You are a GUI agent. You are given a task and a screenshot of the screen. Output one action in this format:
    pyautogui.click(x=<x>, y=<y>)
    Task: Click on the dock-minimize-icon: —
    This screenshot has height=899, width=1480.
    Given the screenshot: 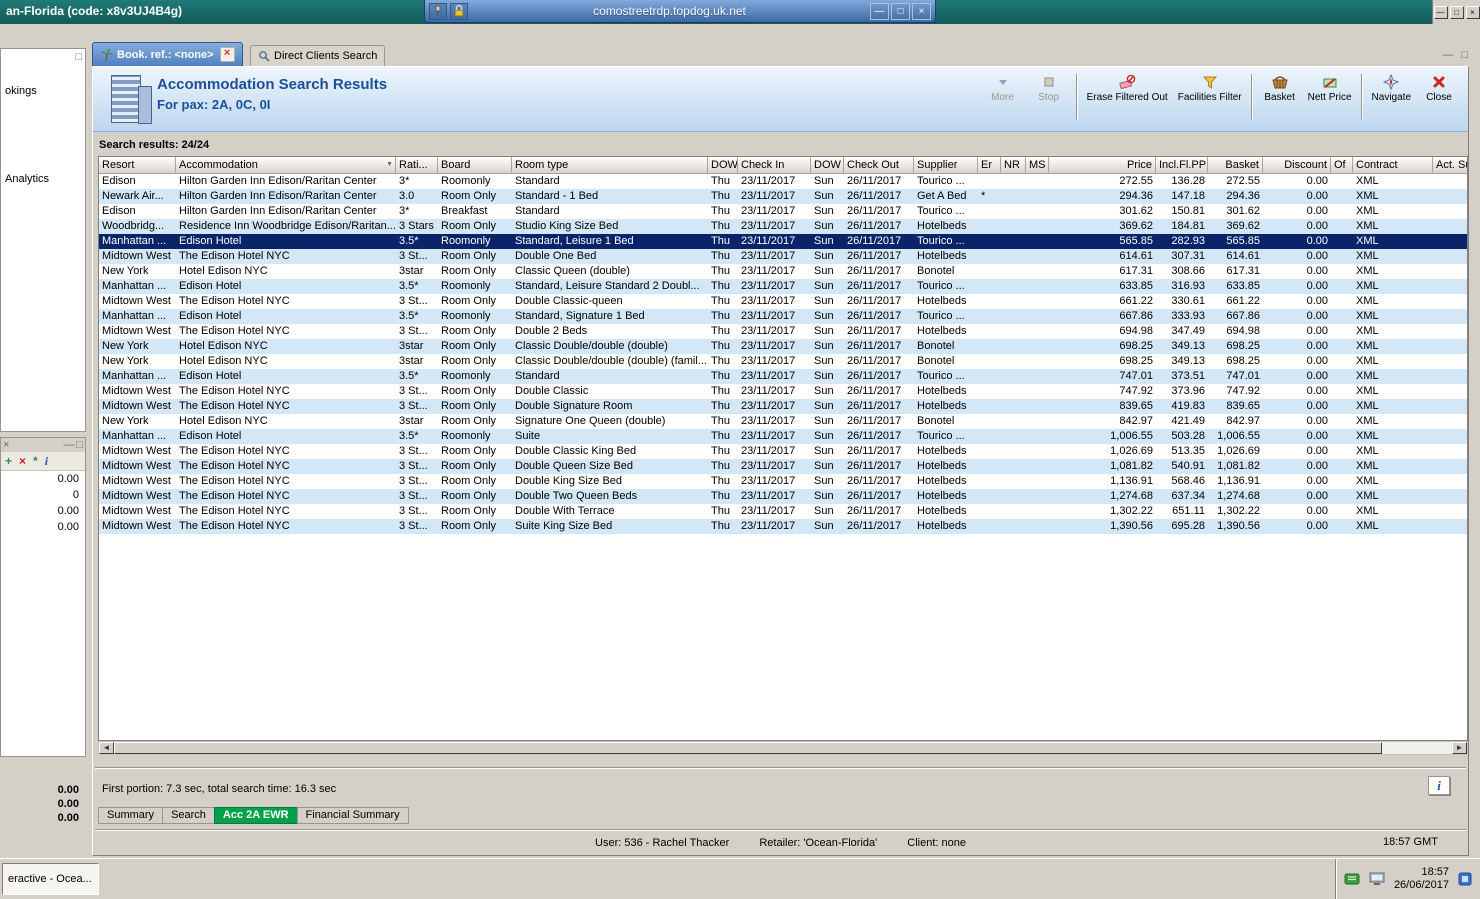 What is the action you would take?
    pyautogui.click(x=1447, y=55)
    